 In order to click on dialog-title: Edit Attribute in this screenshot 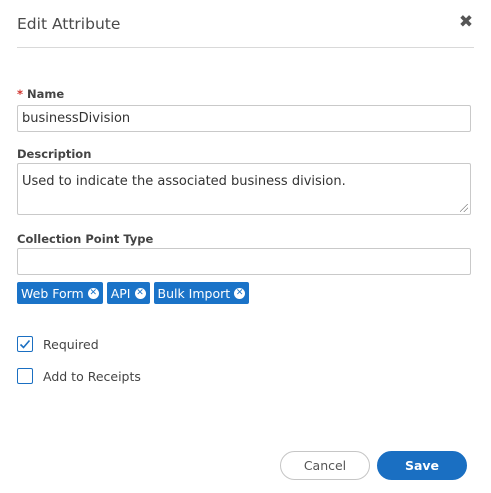, I will do `click(69, 24)`.